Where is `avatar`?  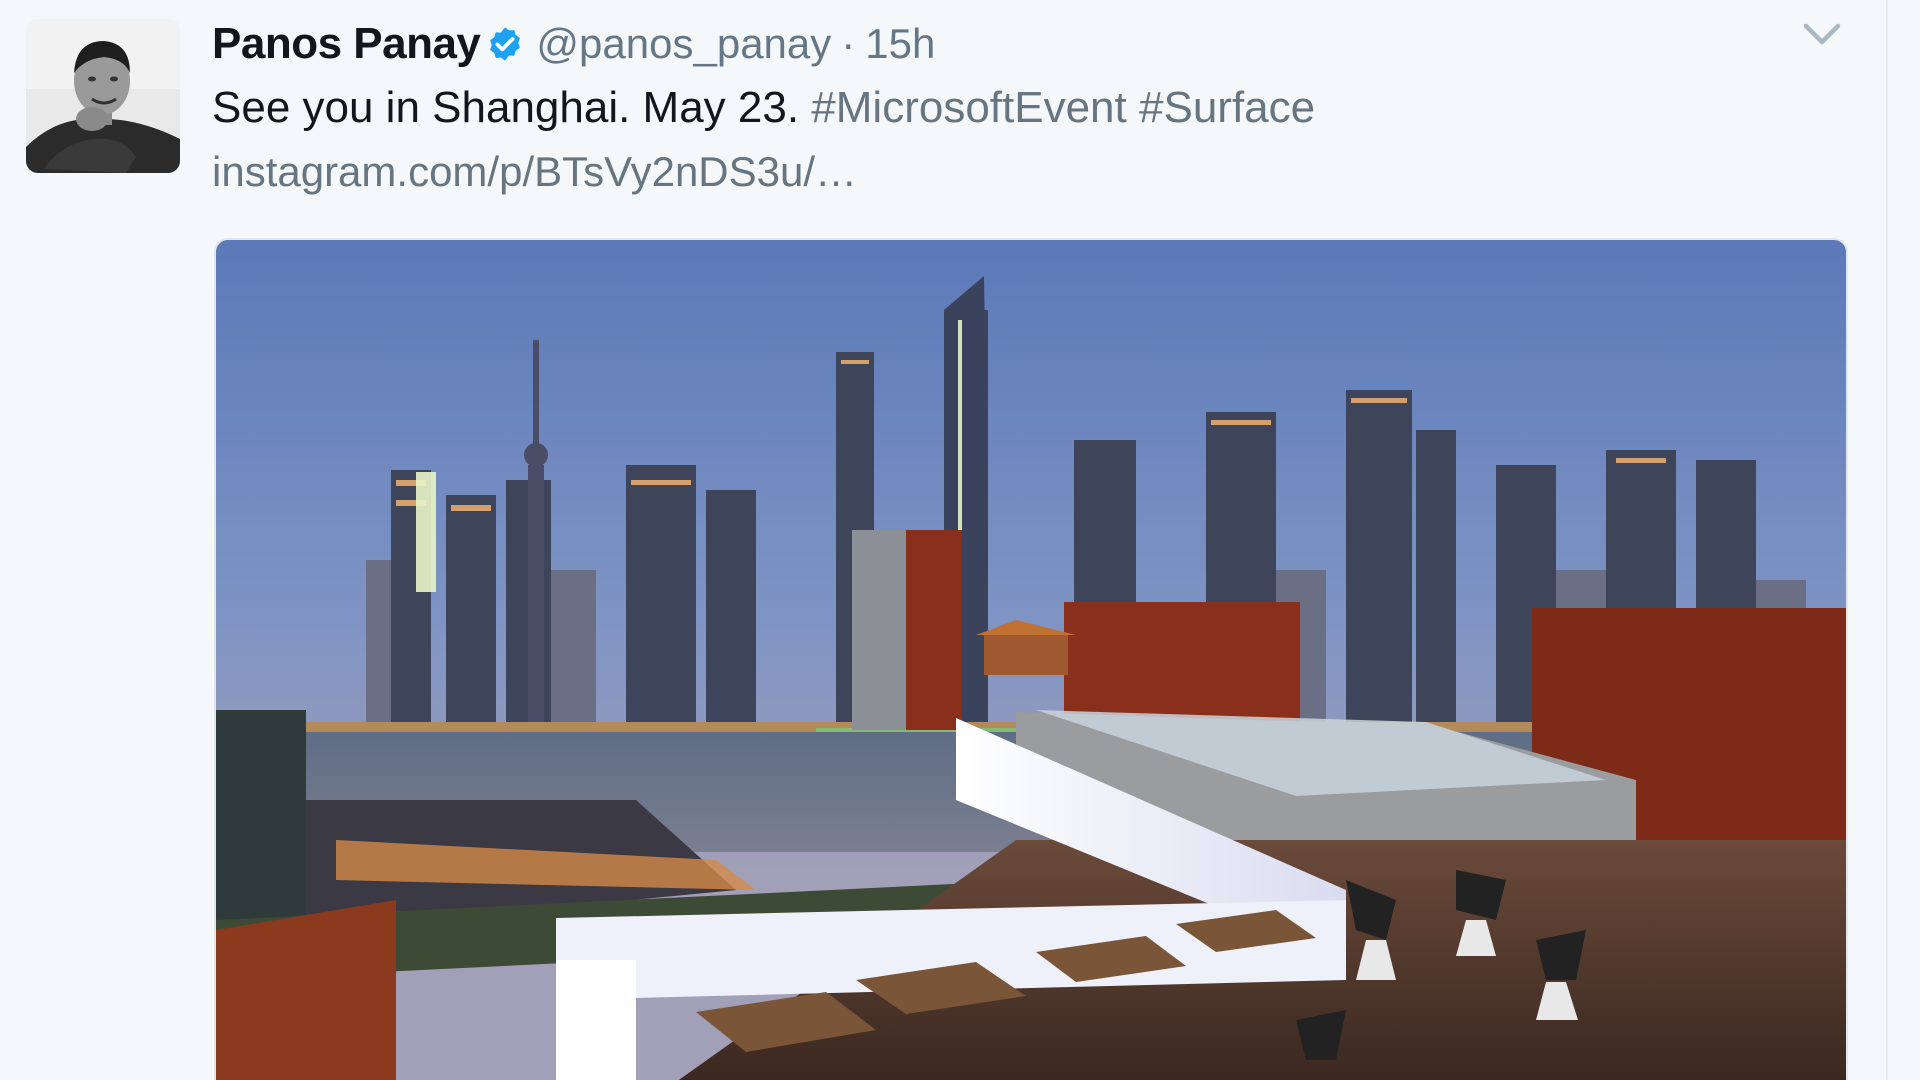 avatar is located at coordinates (103, 96).